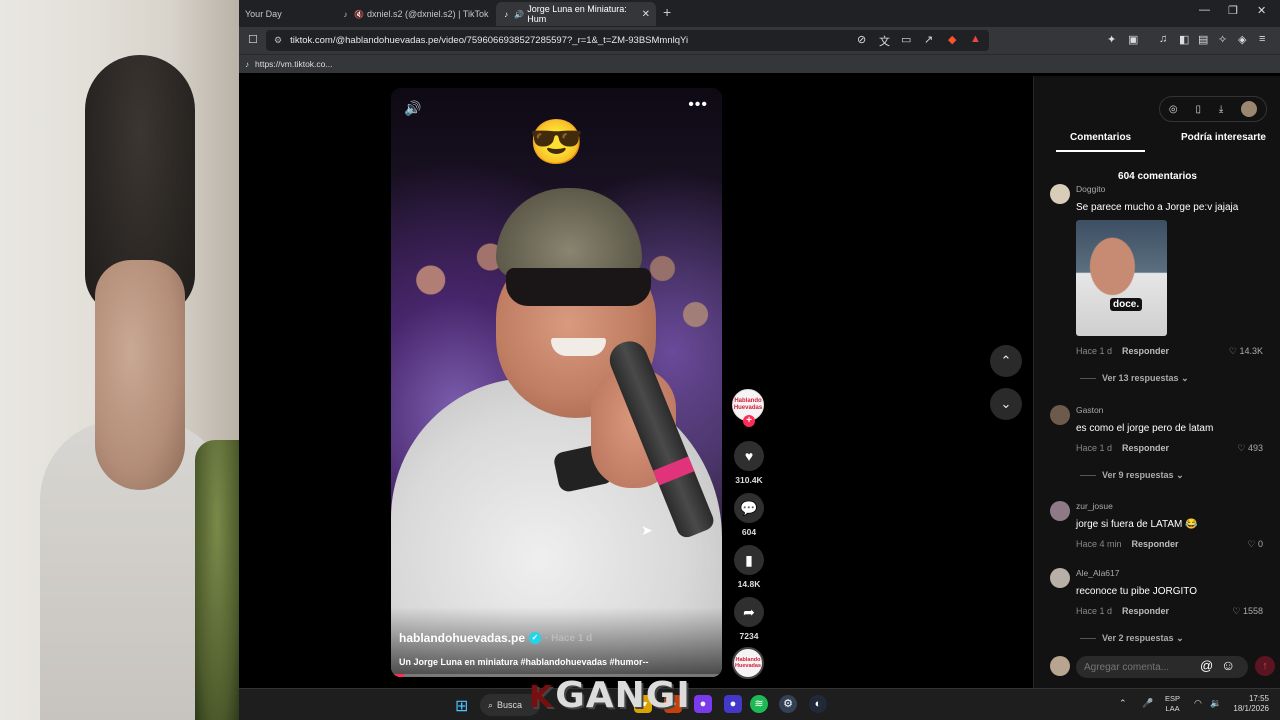  I want to click on comment-user: Ale_Ala617, so click(1097, 573).